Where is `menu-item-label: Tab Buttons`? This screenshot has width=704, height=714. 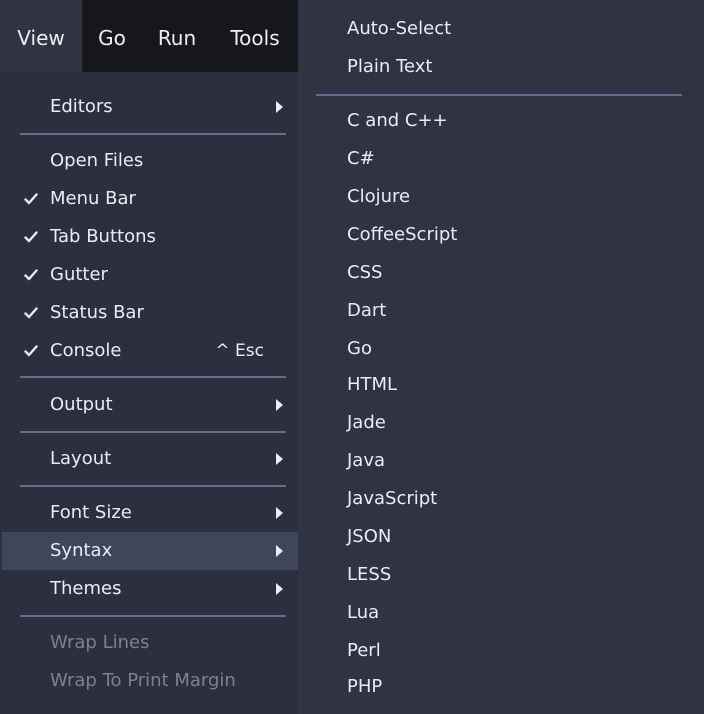
menu-item-label: Tab Buttons is located at coordinates (103, 236).